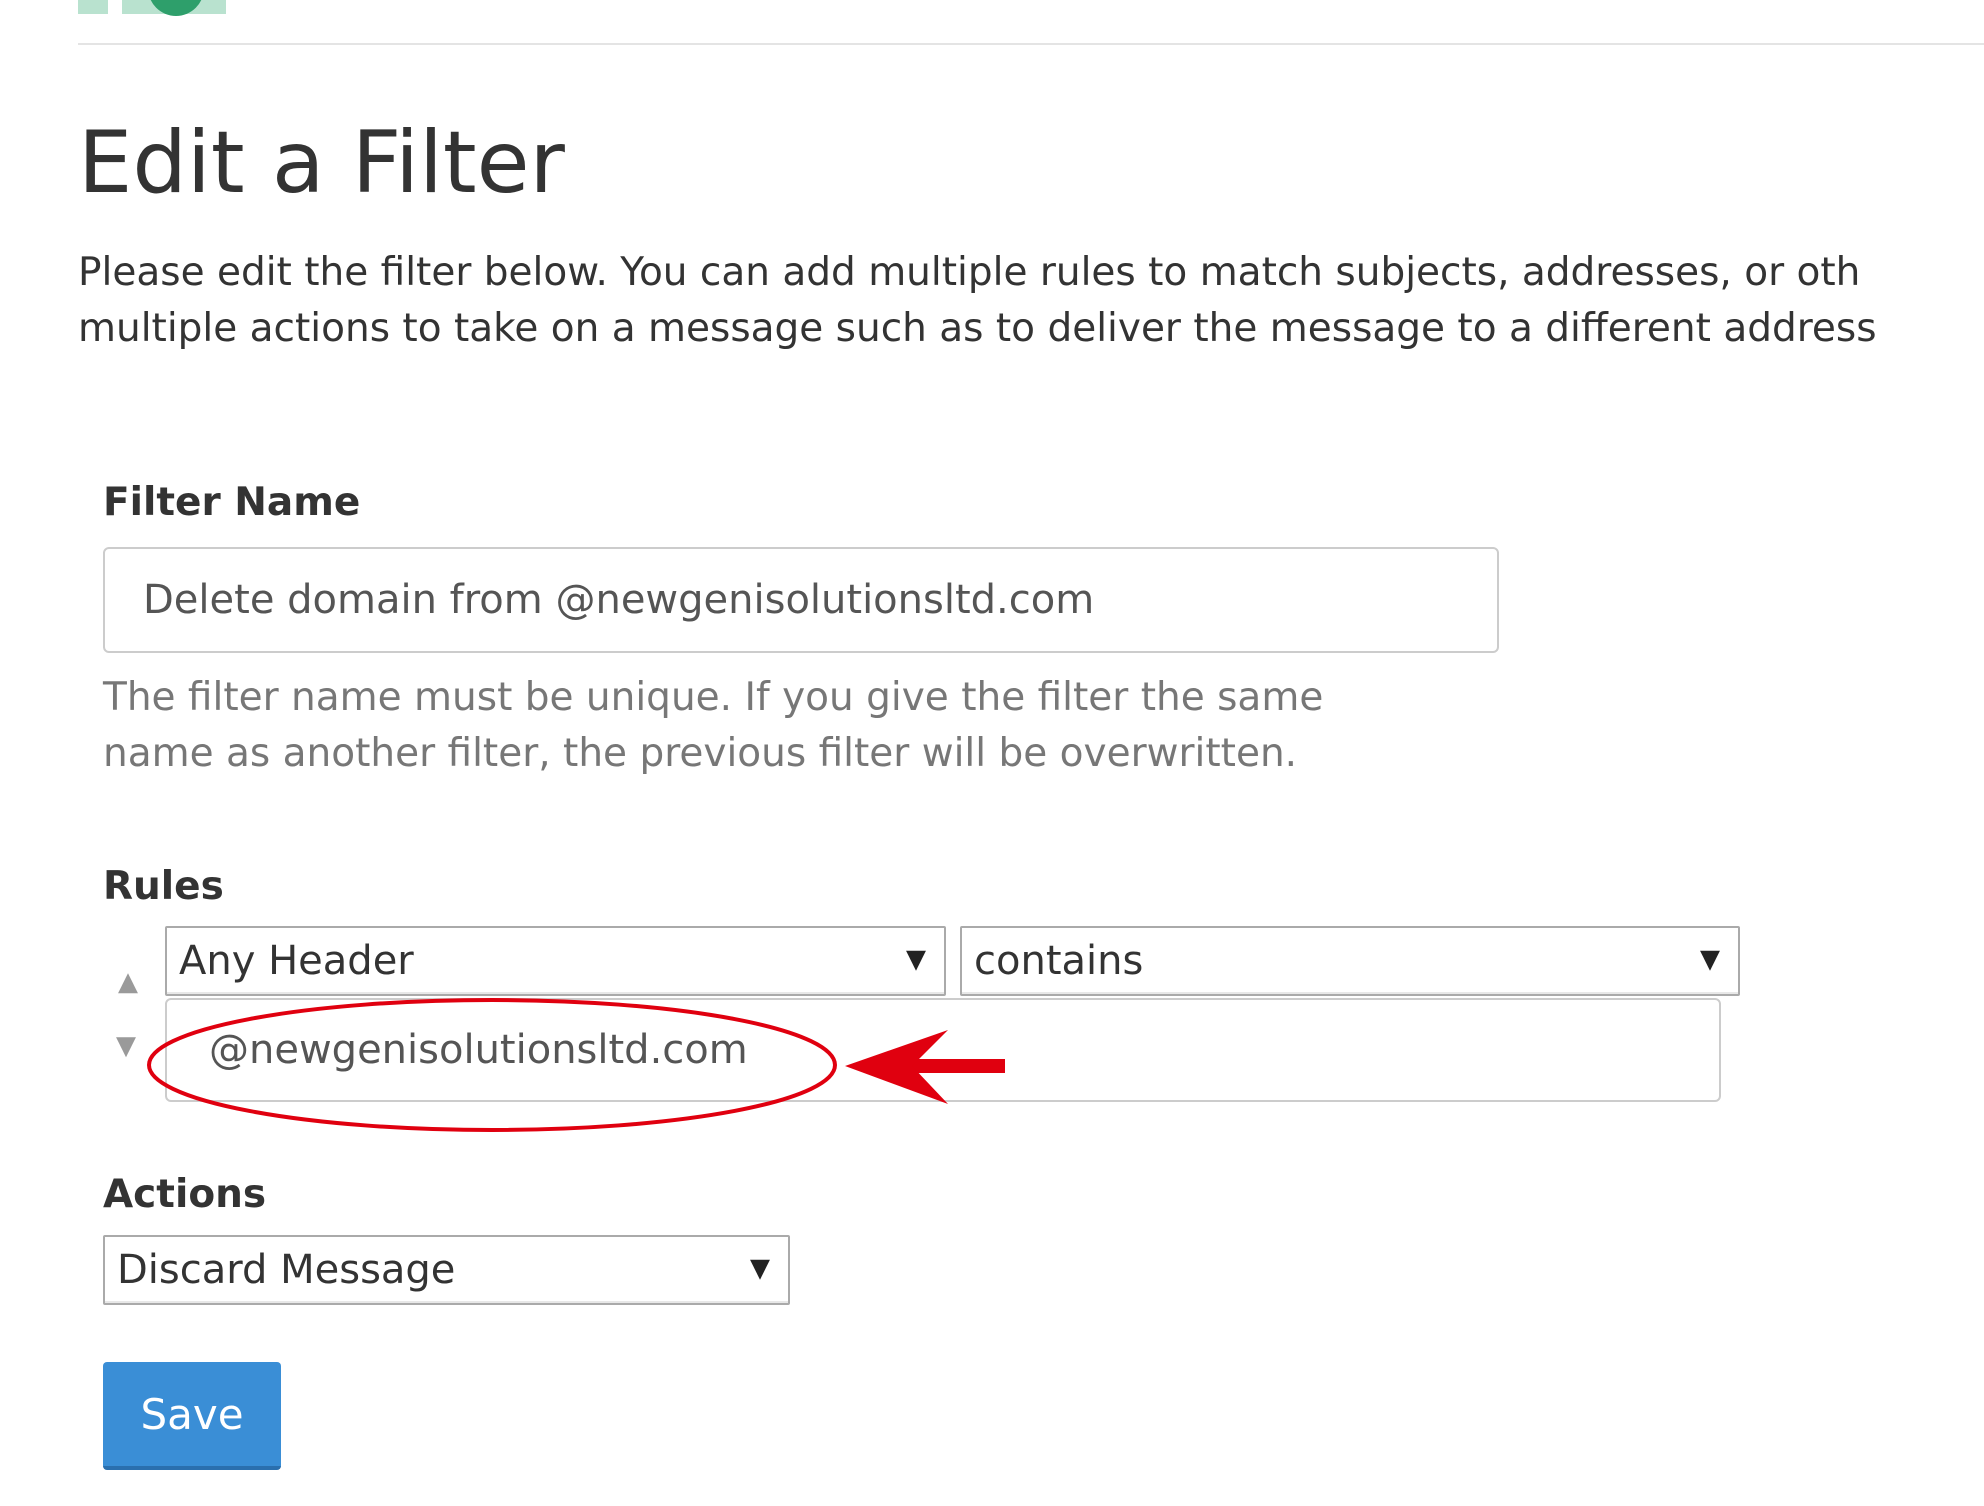 This screenshot has width=1984, height=1506. I want to click on save-button: Save, so click(192, 1416).